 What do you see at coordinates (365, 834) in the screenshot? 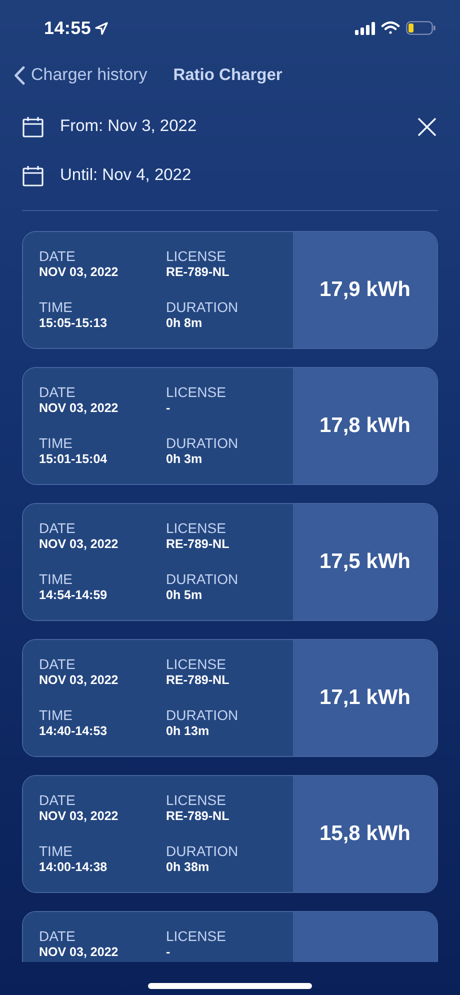
I see `energy-value: 15,8 kWh` at bounding box center [365, 834].